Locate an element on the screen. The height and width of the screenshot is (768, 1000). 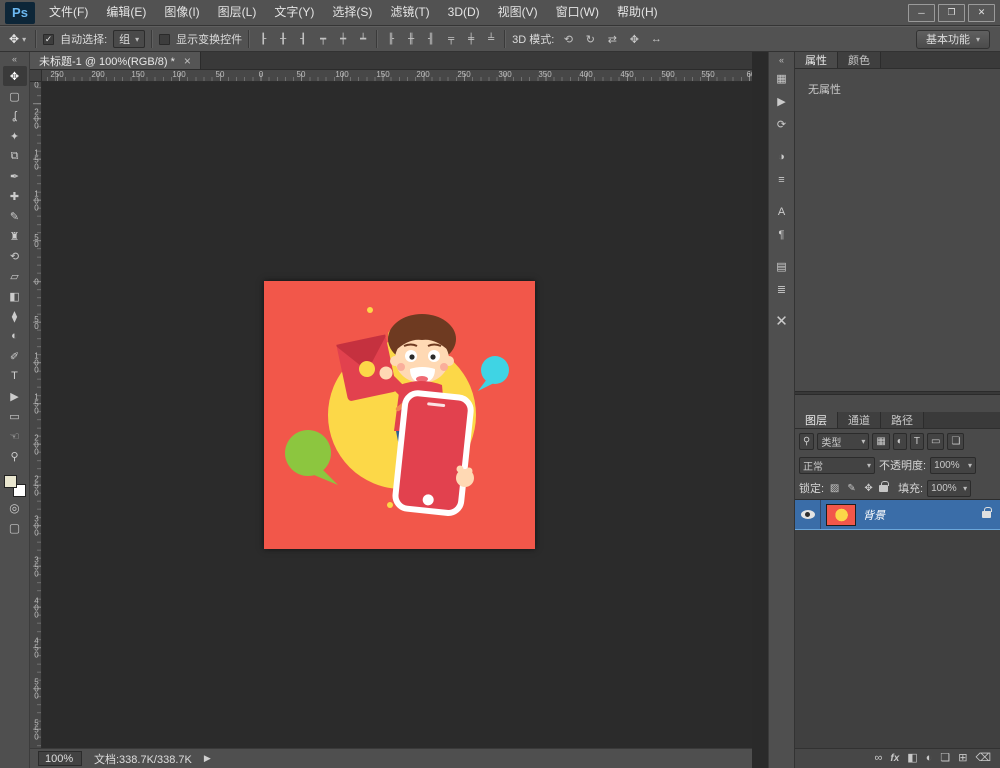
menu-filter: 滤镜(T) is located at coordinates (409, 12).